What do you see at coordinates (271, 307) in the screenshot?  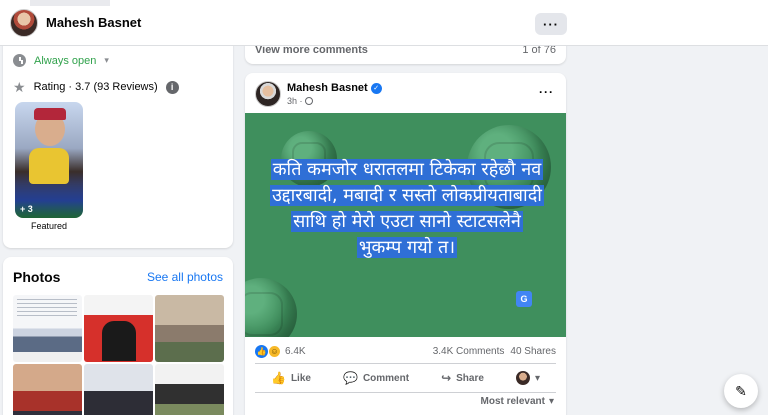 I see `football-decoration` at bounding box center [271, 307].